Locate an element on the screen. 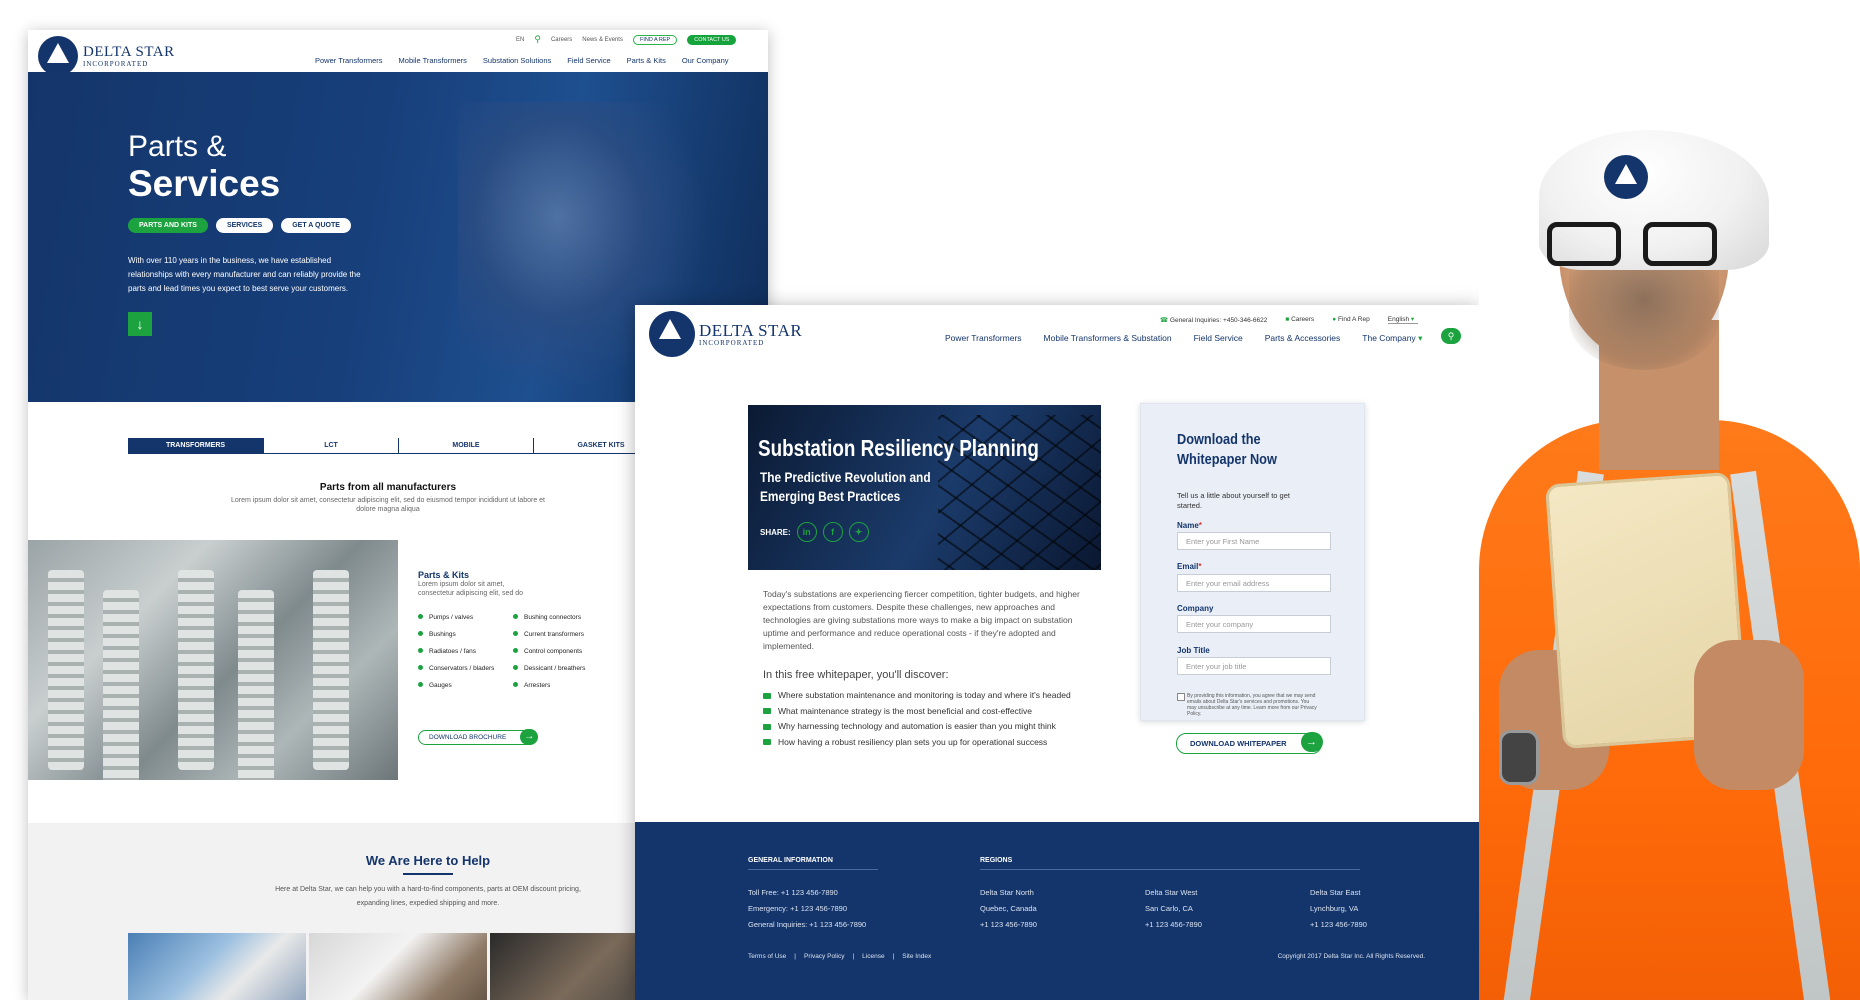  nav-the-company-label: The Company is located at coordinates (1389, 338).